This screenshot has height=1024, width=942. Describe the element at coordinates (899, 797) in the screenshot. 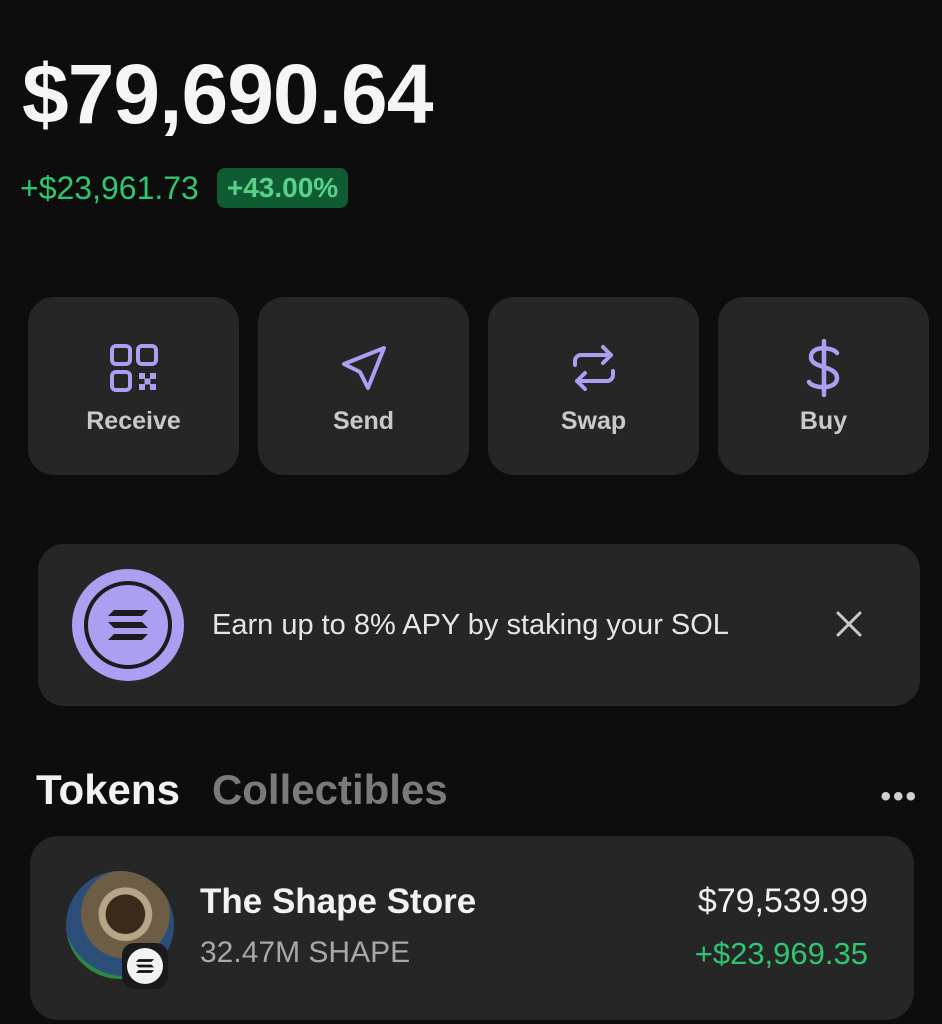

I see `more-options-icon: •••` at that location.